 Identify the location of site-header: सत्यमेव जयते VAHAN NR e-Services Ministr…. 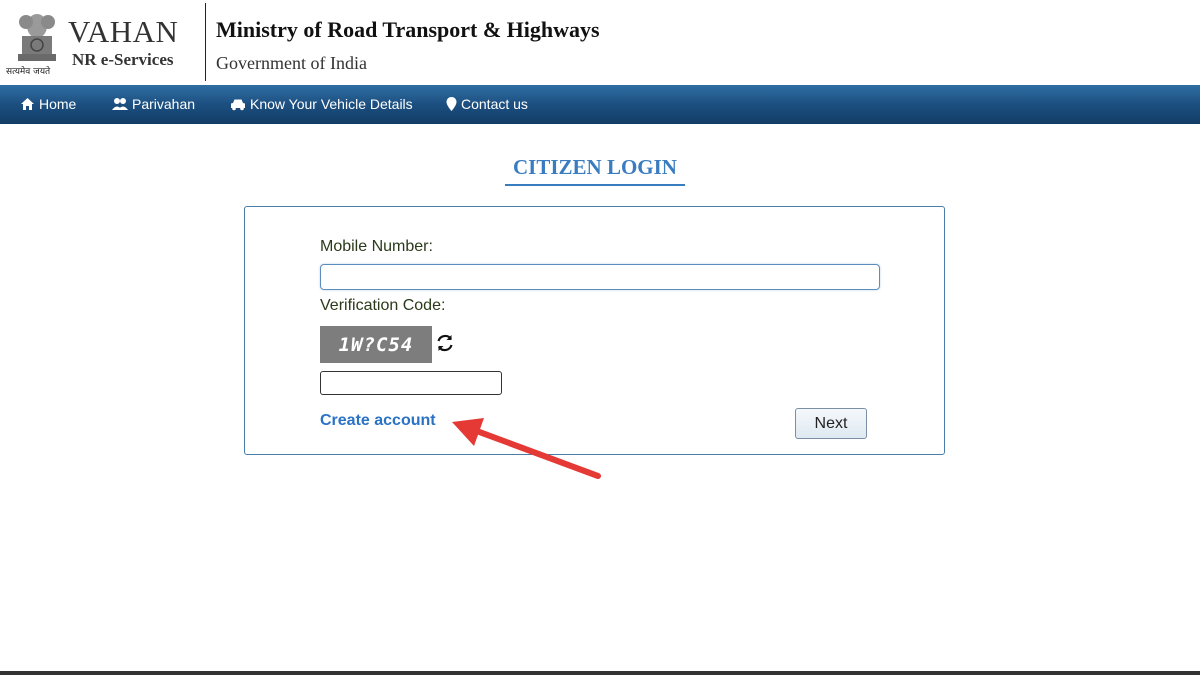
(600, 42).